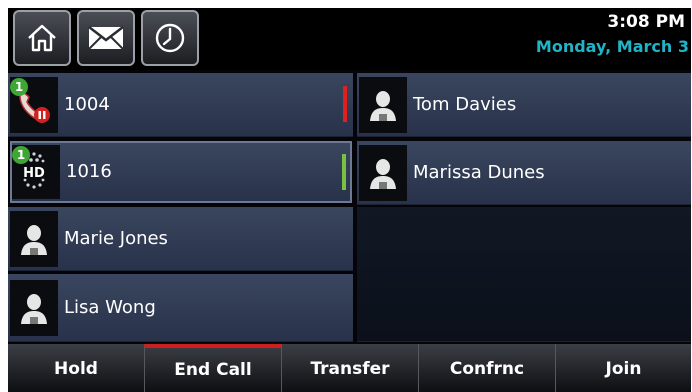 The height and width of the screenshot is (392, 692). I want to click on line-key-tom-davies: Tom Davies, so click(524, 105).